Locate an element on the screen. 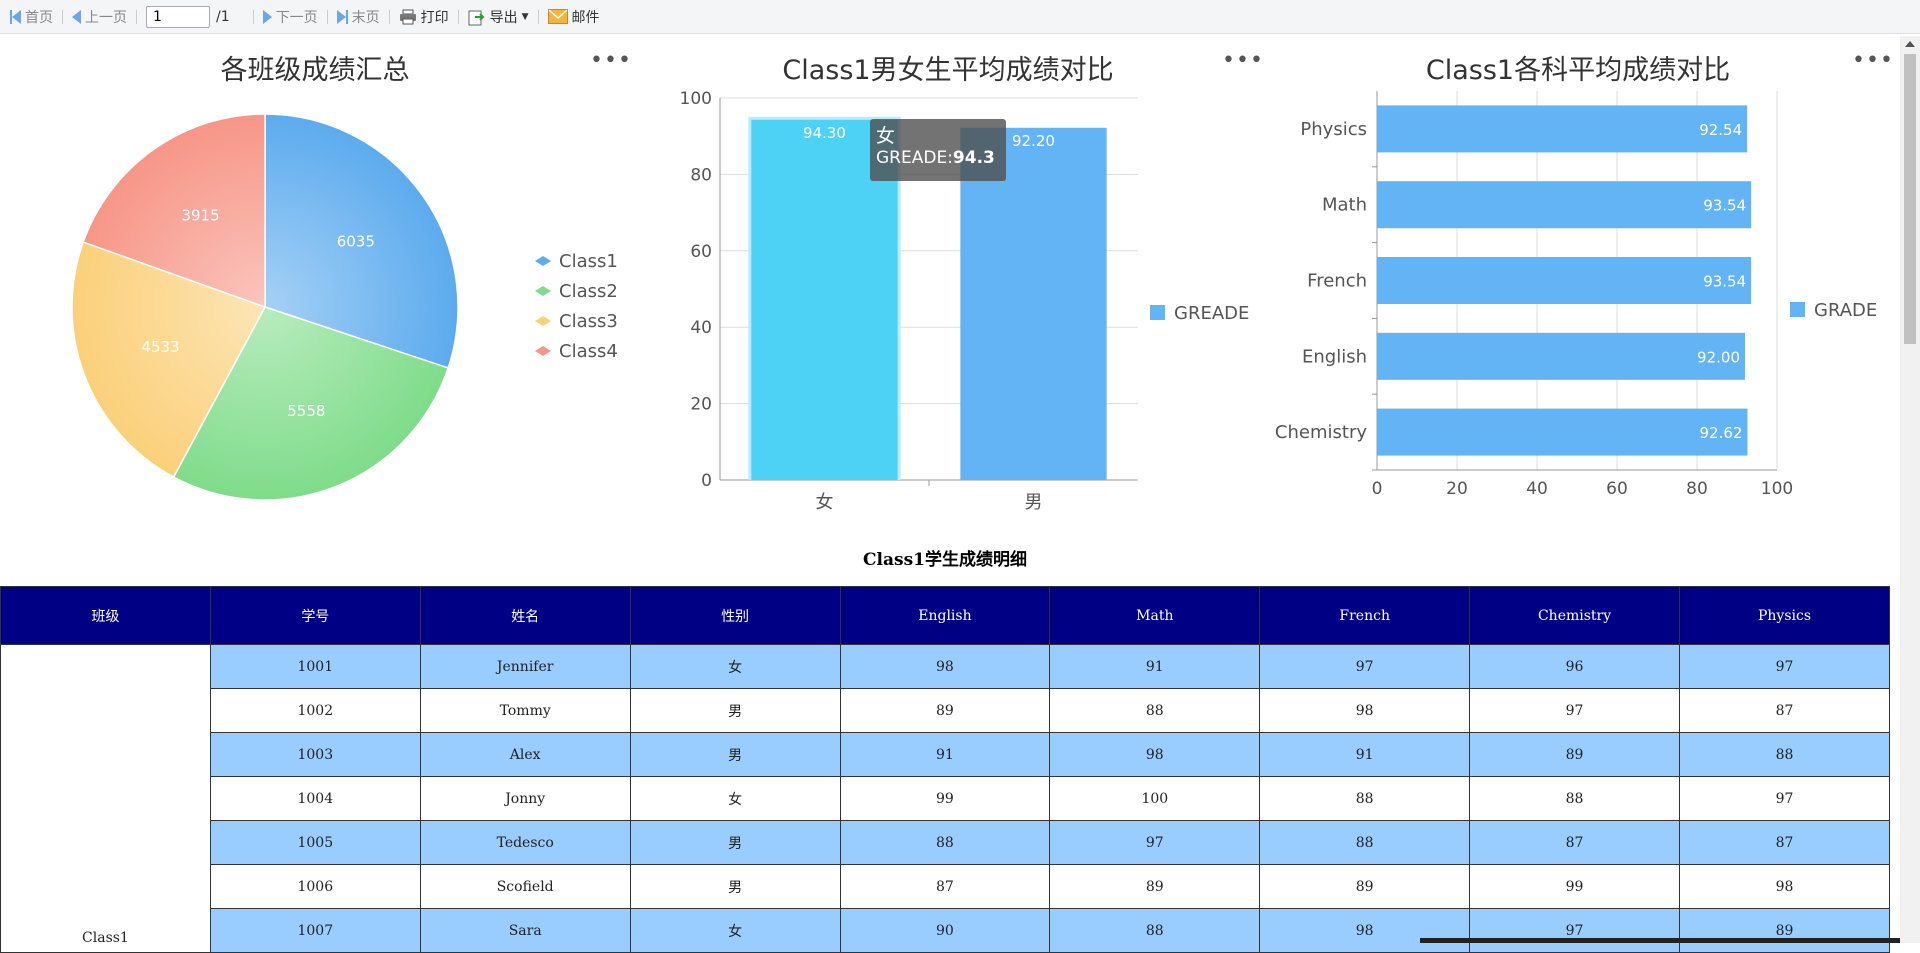 The height and width of the screenshot is (953, 1920). table-cell: Tommy is located at coordinates (525, 710).